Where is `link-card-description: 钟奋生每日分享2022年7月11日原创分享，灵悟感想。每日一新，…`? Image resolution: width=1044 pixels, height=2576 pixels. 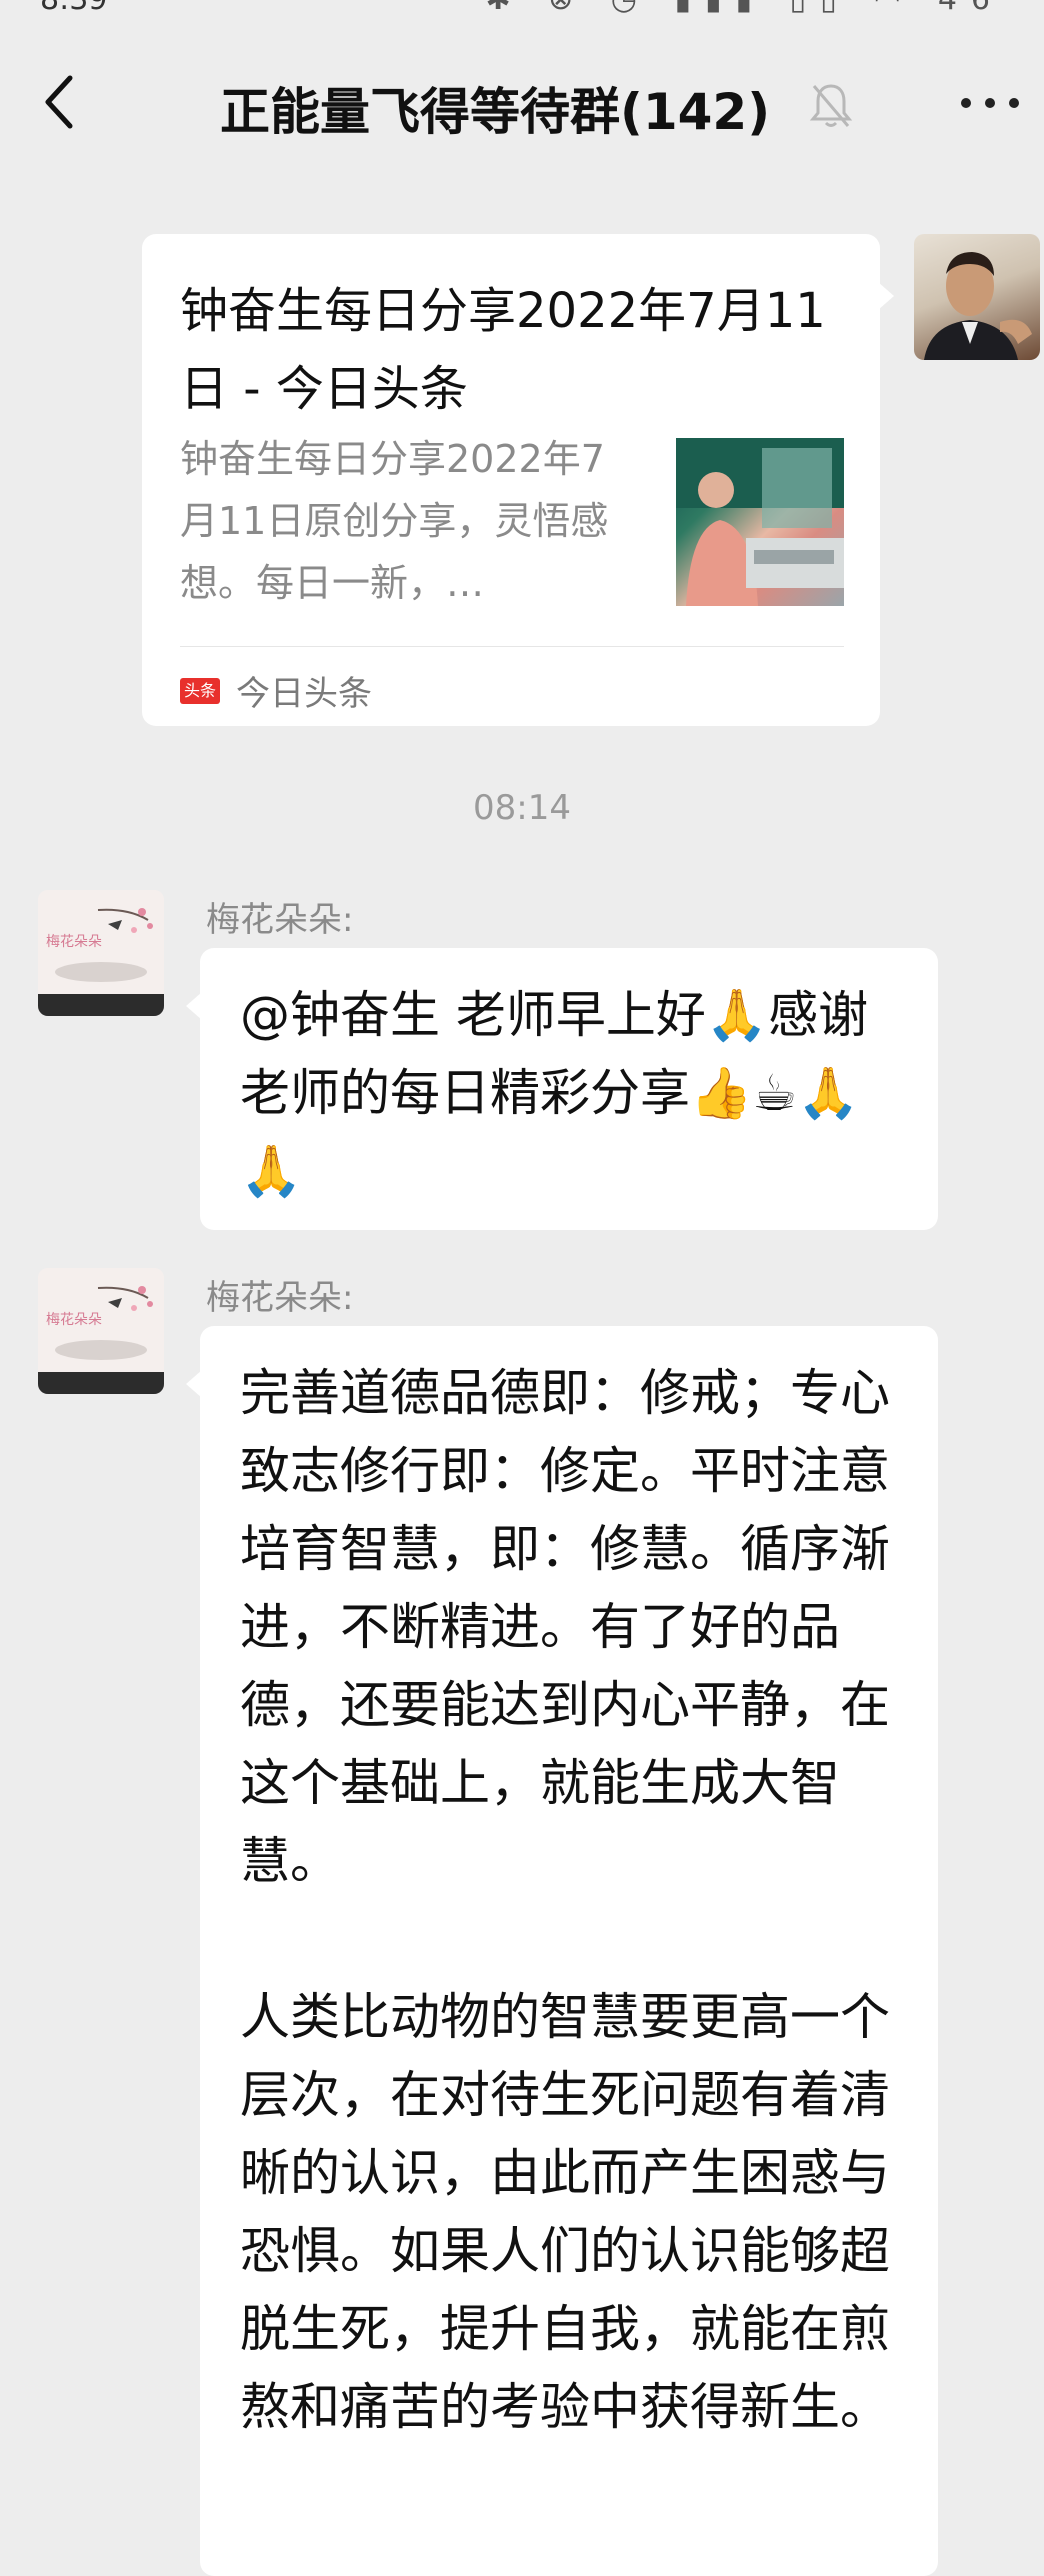
link-card-description: 钟奋生每日分享2022年7月11日原创分享，灵悟感想。每日一新，… is located at coordinates (394, 521).